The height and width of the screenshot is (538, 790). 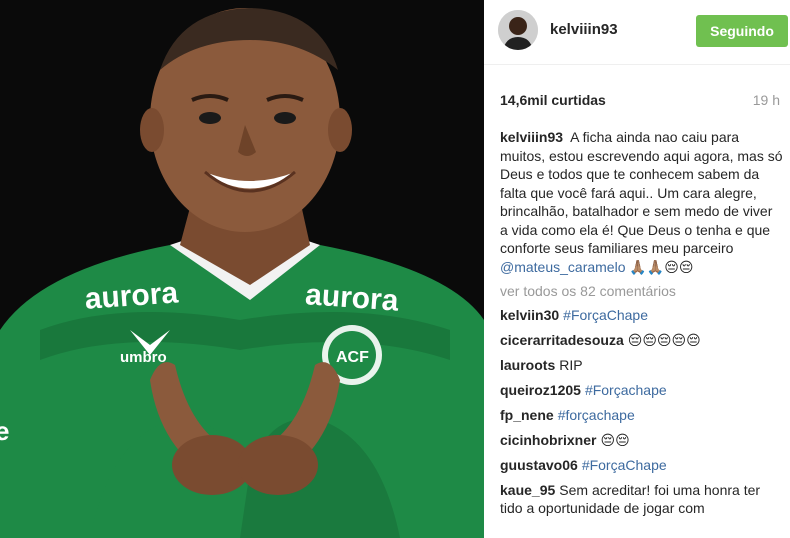 What do you see at coordinates (4, 431) in the screenshot?
I see `svg-text: e` at bounding box center [4, 431].